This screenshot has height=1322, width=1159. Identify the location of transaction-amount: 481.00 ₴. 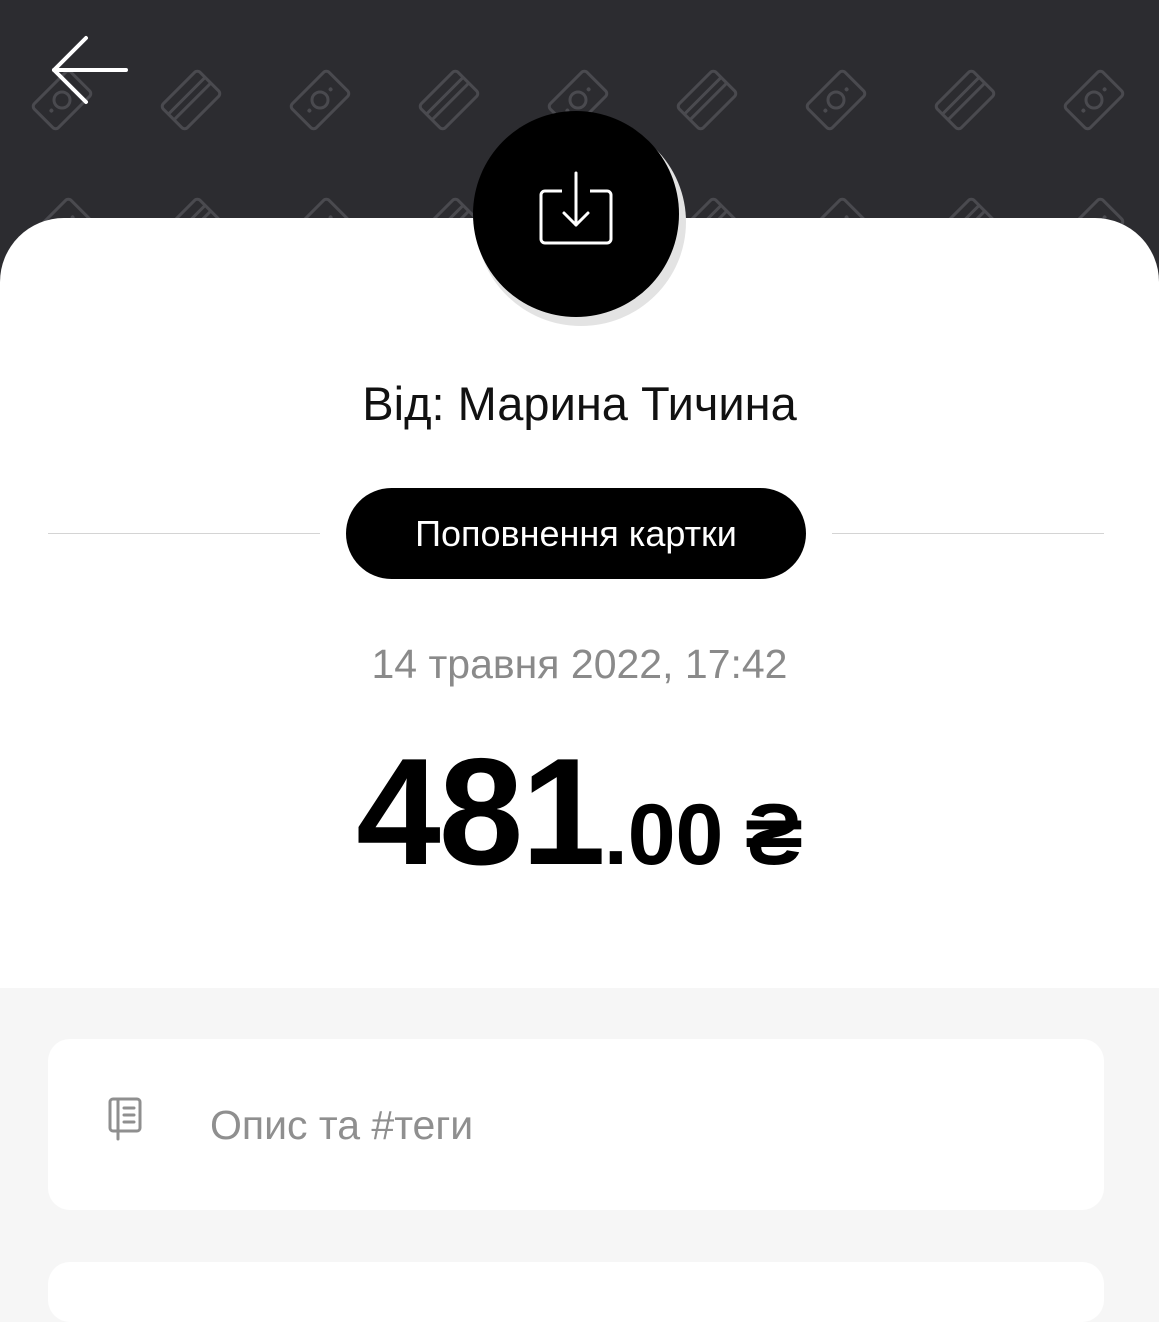
(579, 812).